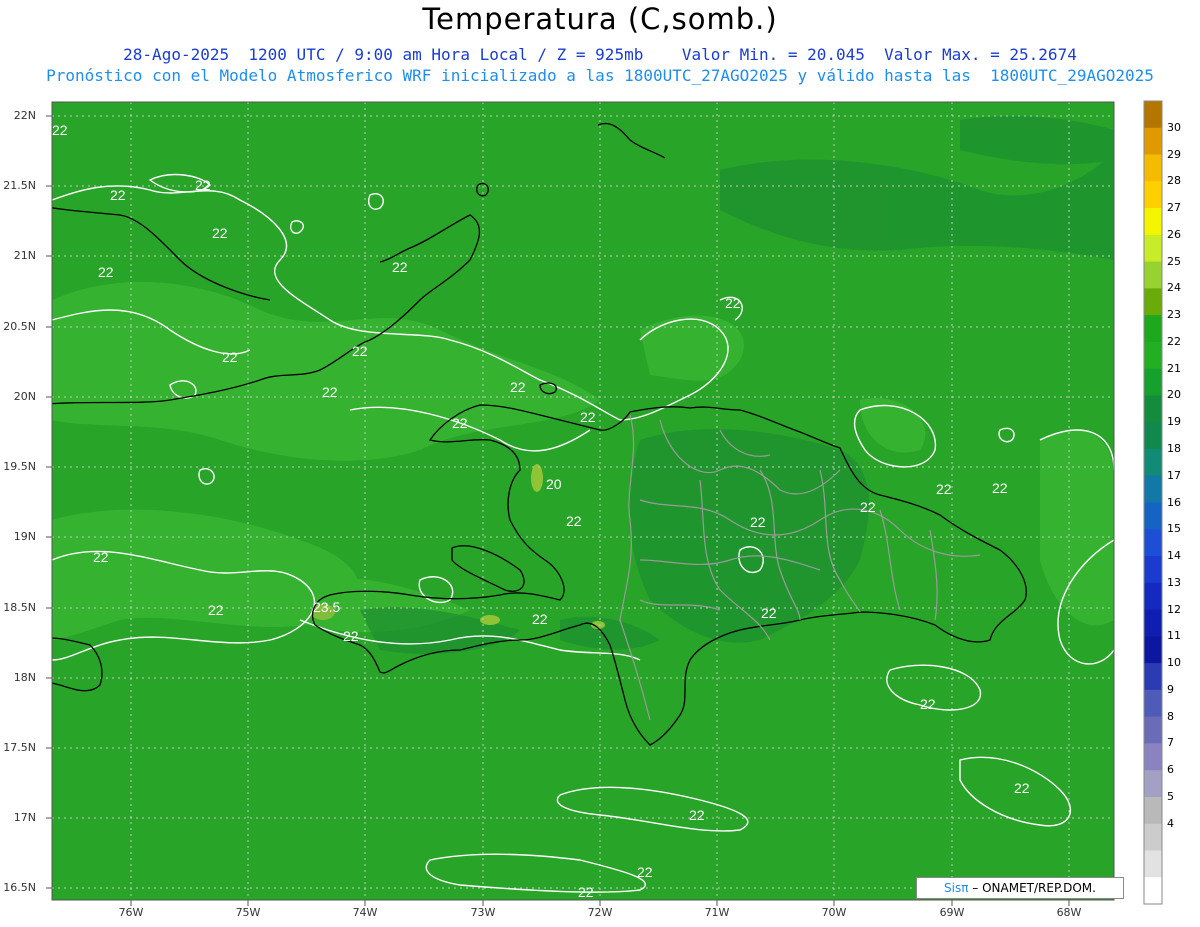  What do you see at coordinates (1069, 912) in the screenshot?
I see `lon-label: 68W` at bounding box center [1069, 912].